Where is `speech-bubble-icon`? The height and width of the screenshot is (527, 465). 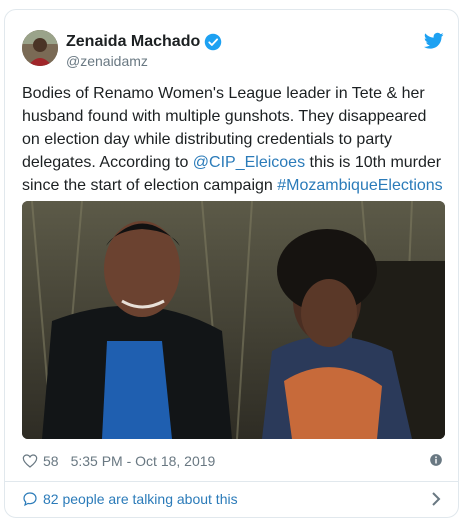
speech-bubble-icon is located at coordinates (30, 499).